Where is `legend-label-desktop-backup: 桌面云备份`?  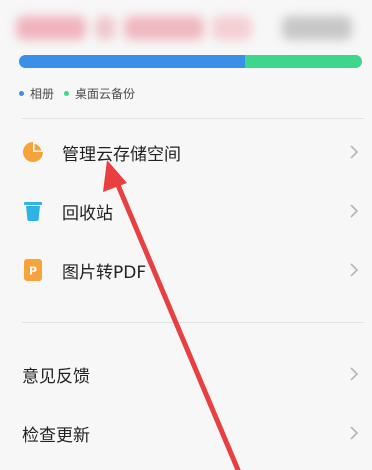
legend-label-desktop-backup: 桌面云备份 is located at coordinates (105, 94).